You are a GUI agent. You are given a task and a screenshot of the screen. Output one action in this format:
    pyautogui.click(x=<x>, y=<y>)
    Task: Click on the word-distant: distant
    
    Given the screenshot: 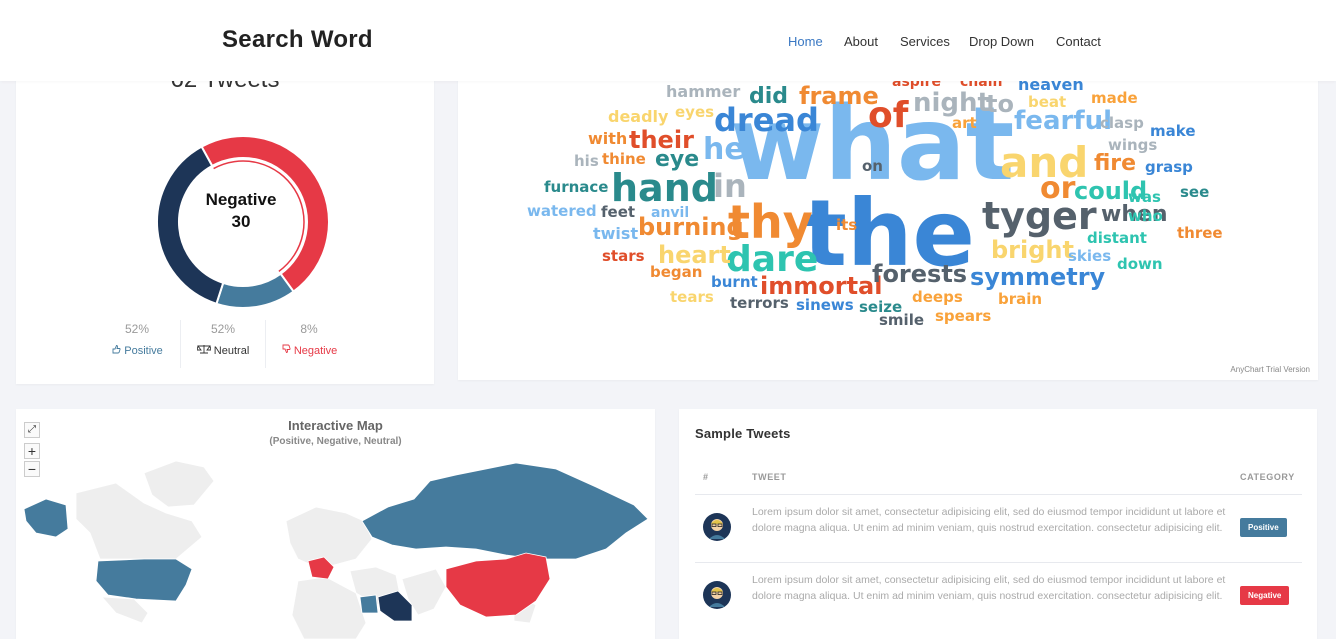 What is the action you would take?
    pyautogui.click(x=1117, y=238)
    